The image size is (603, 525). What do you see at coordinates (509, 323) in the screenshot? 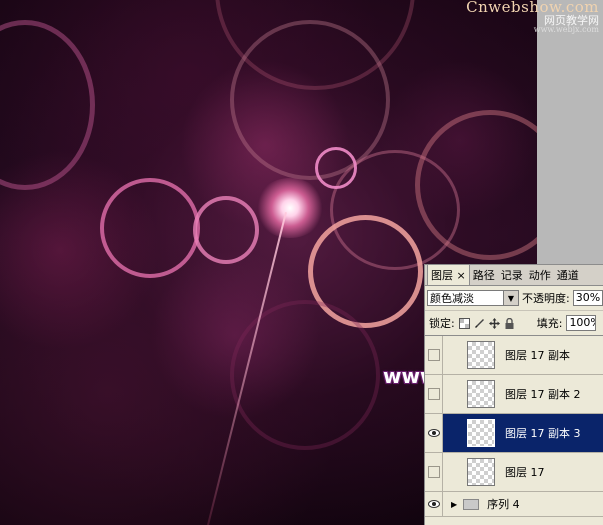
I see `lock-icon` at bounding box center [509, 323].